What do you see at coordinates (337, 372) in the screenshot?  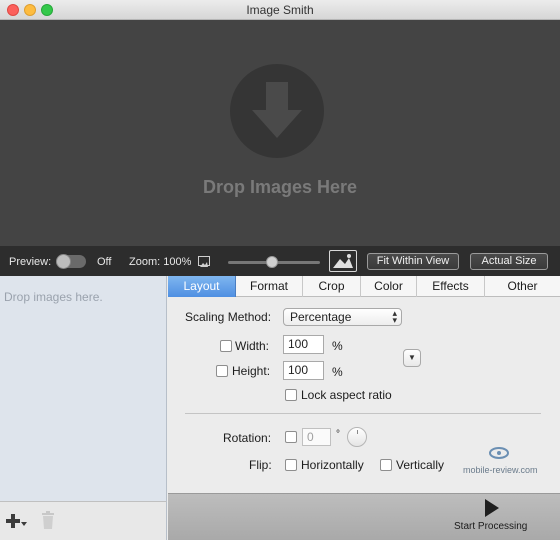 I see `height-unit: %` at bounding box center [337, 372].